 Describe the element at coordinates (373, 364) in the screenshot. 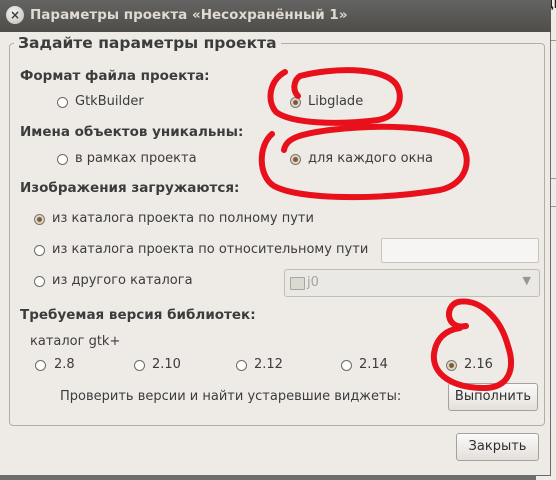

I see `radio-version-2-14-label: 2.14` at that location.